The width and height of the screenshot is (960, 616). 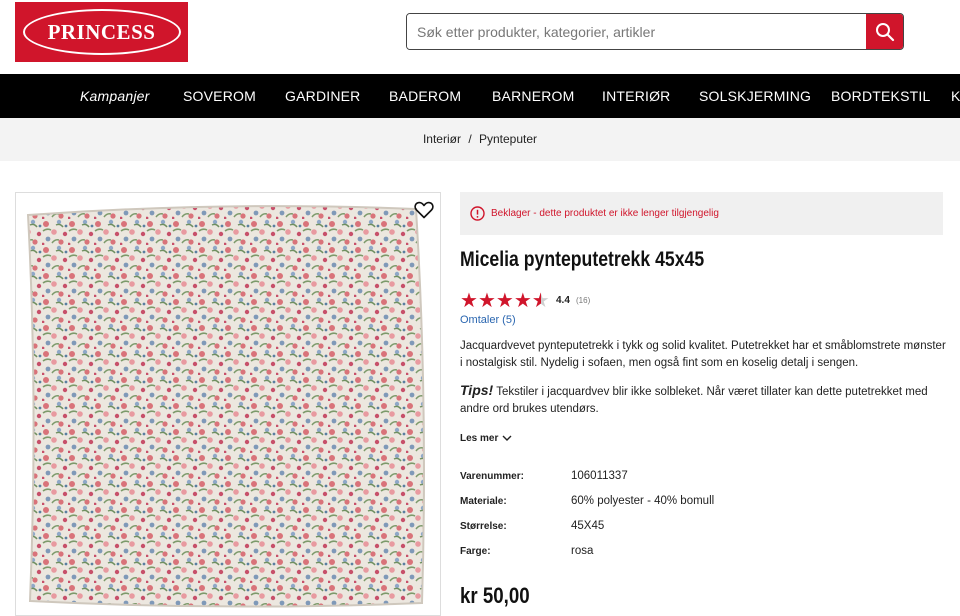 What do you see at coordinates (583, 300) in the screenshot?
I see `rating-count: (16)` at bounding box center [583, 300].